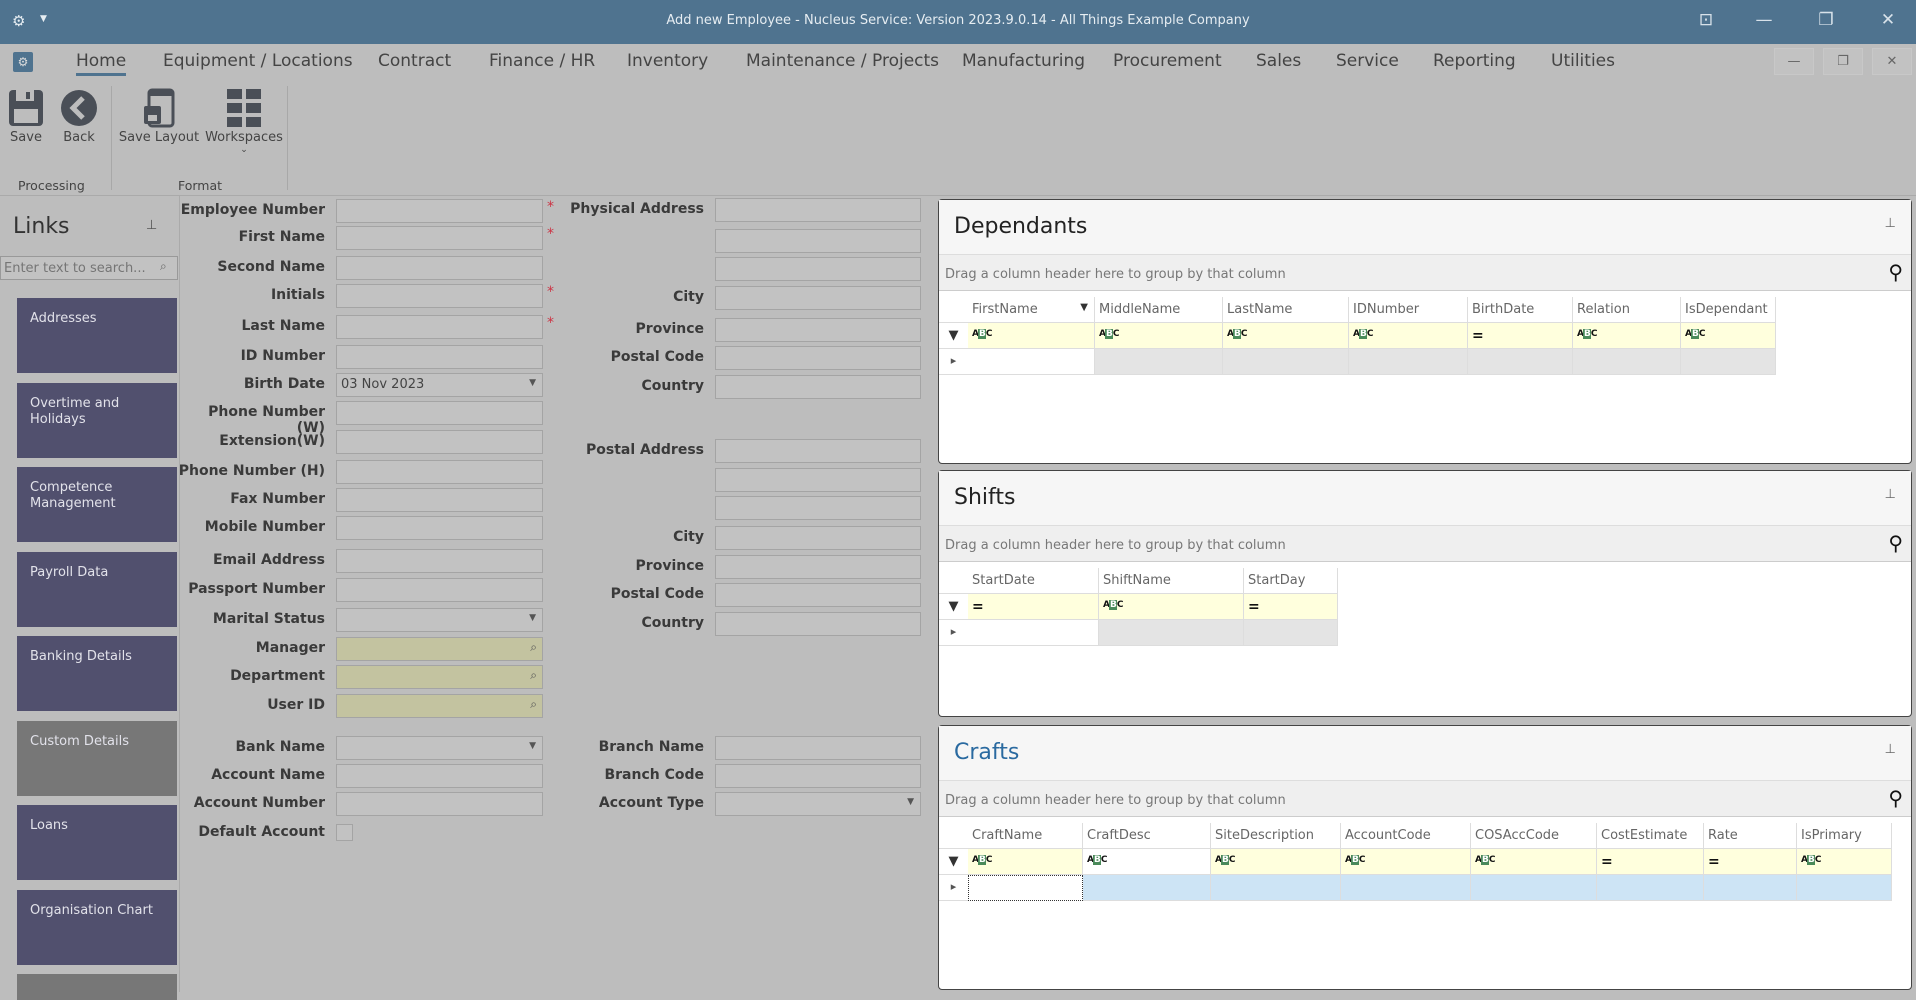  I want to click on save-button: Save, so click(26, 115).